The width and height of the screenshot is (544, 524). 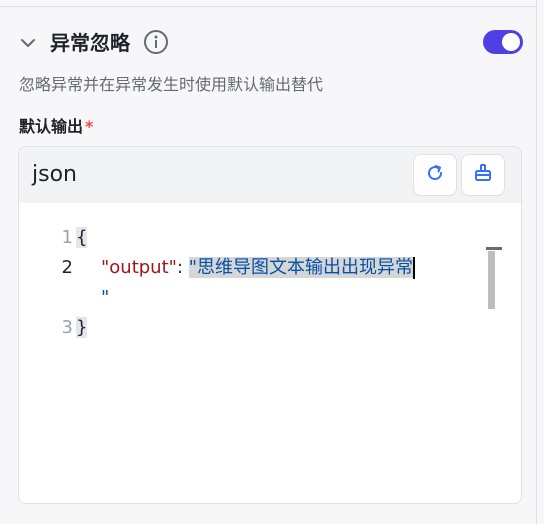 I want to click on json-string-end: ", so click(x=105, y=297).